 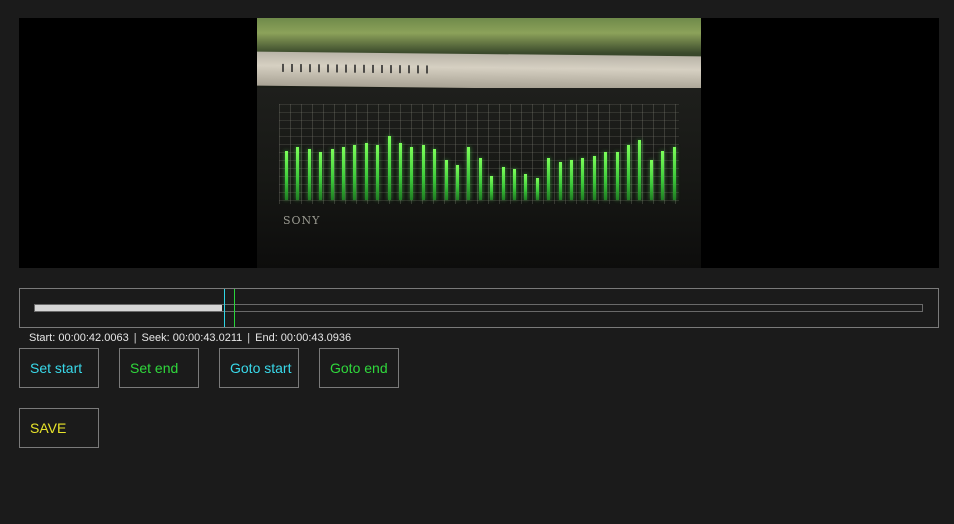 What do you see at coordinates (79, 338) in the screenshot?
I see `start-time-label: Start: 00:00:42.0063` at bounding box center [79, 338].